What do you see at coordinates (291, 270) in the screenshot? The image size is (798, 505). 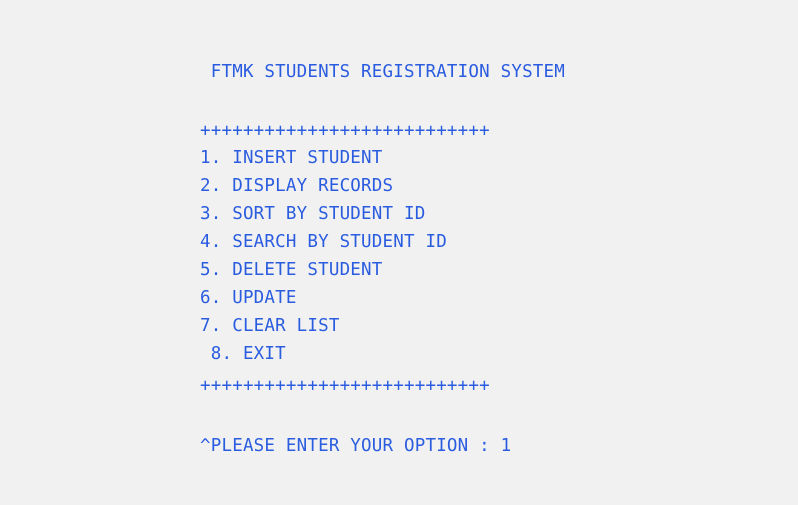 I see `menu-item-delete-student: 5. DELETE STUDENT` at bounding box center [291, 270].